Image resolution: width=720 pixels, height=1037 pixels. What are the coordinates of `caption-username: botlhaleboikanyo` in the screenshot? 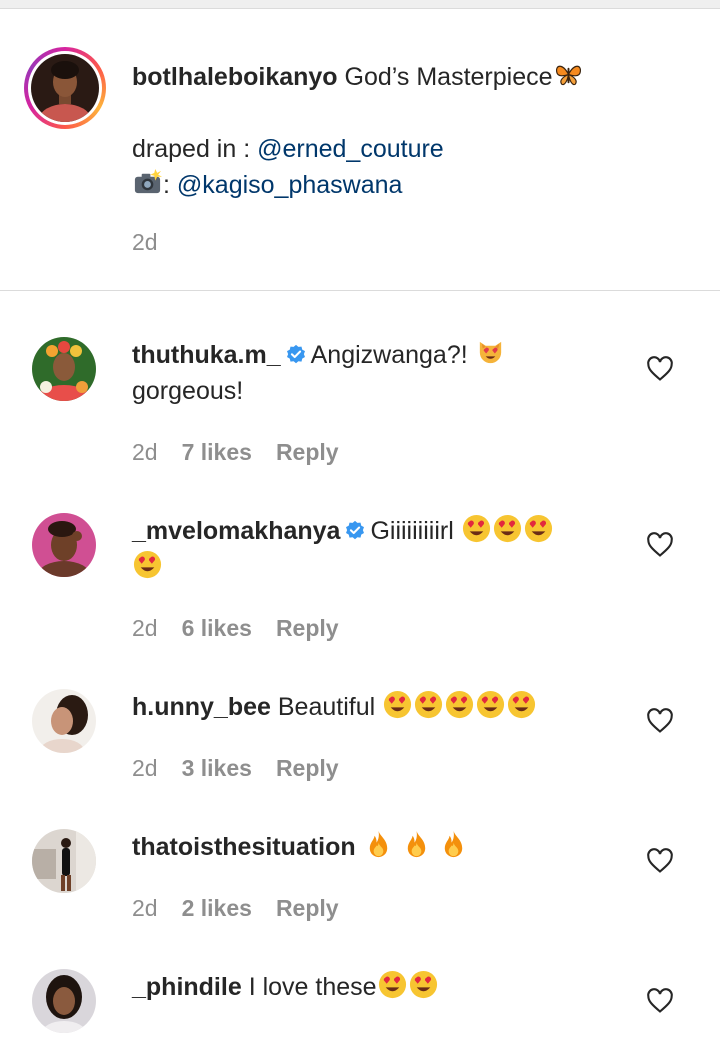 It's located at (235, 77).